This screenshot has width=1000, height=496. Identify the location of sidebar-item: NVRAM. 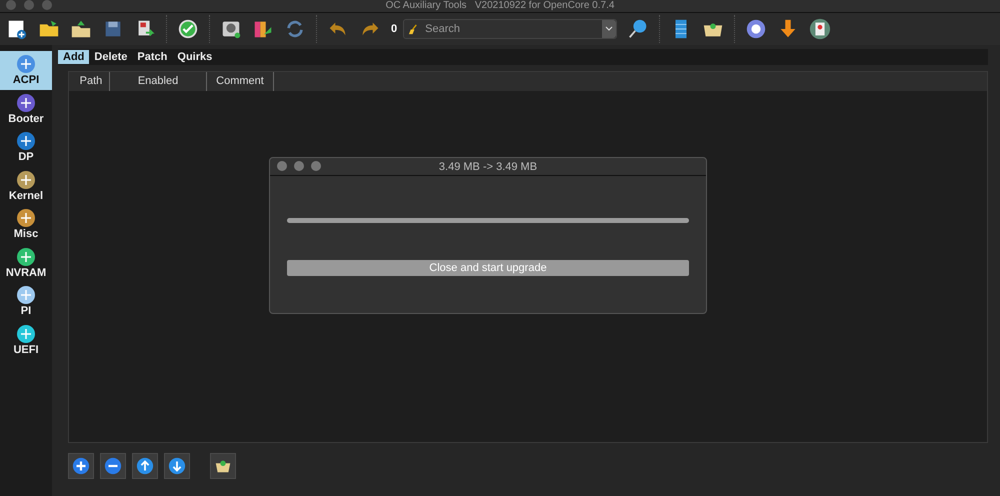
(26, 263).